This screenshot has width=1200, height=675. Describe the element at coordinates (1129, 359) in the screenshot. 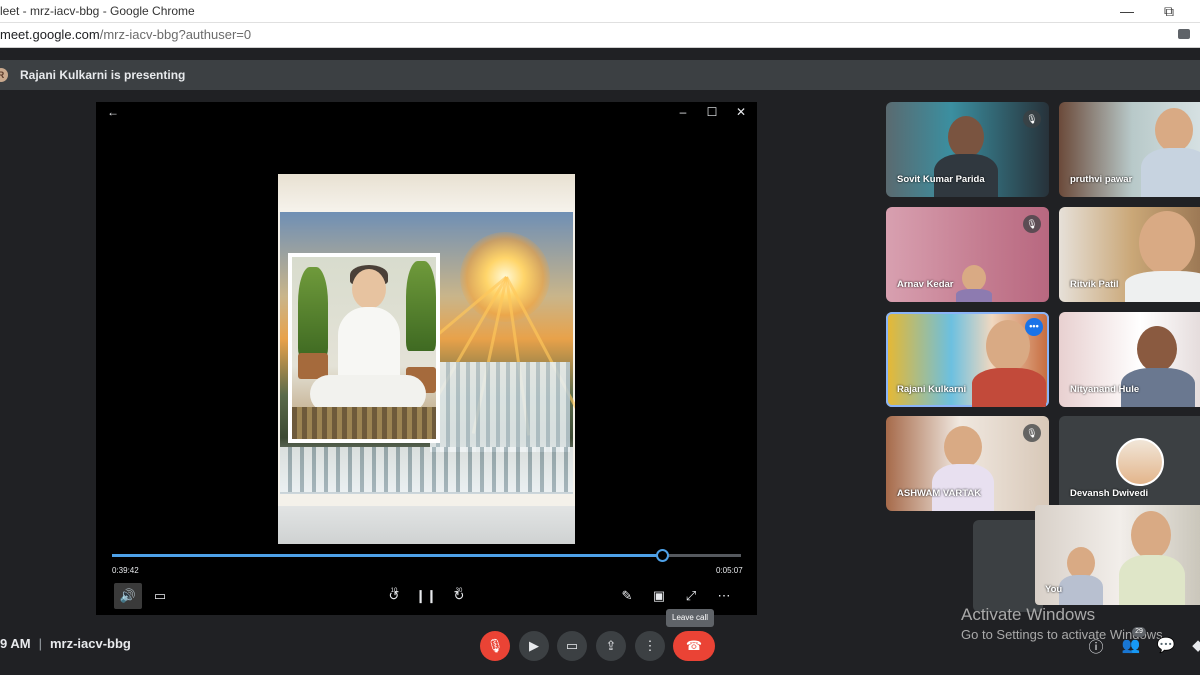

I see `participant-tile: Nityanand Hule` at that location.